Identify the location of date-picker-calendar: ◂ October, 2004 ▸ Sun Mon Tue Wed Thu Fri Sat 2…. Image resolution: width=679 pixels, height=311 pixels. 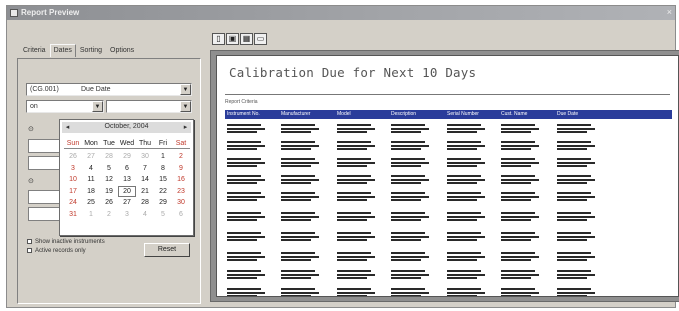
(126, 177).